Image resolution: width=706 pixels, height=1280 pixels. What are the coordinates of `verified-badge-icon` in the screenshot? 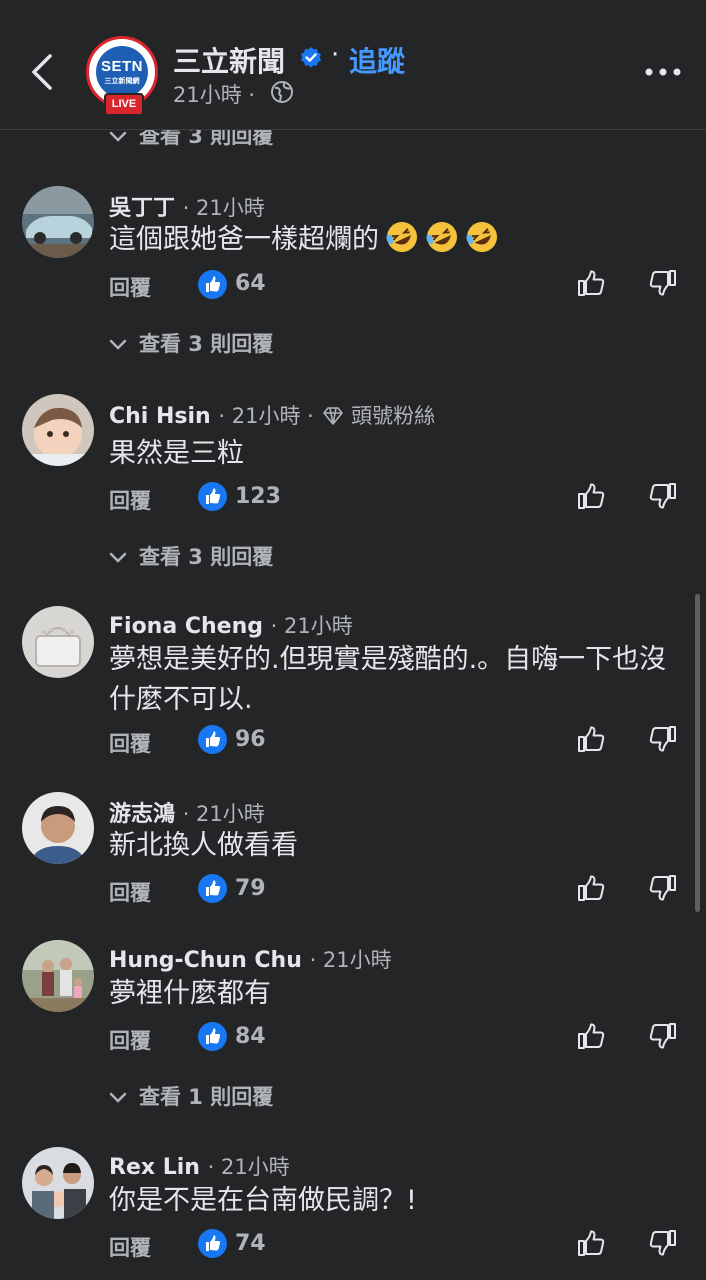 It's located at (311, 57).